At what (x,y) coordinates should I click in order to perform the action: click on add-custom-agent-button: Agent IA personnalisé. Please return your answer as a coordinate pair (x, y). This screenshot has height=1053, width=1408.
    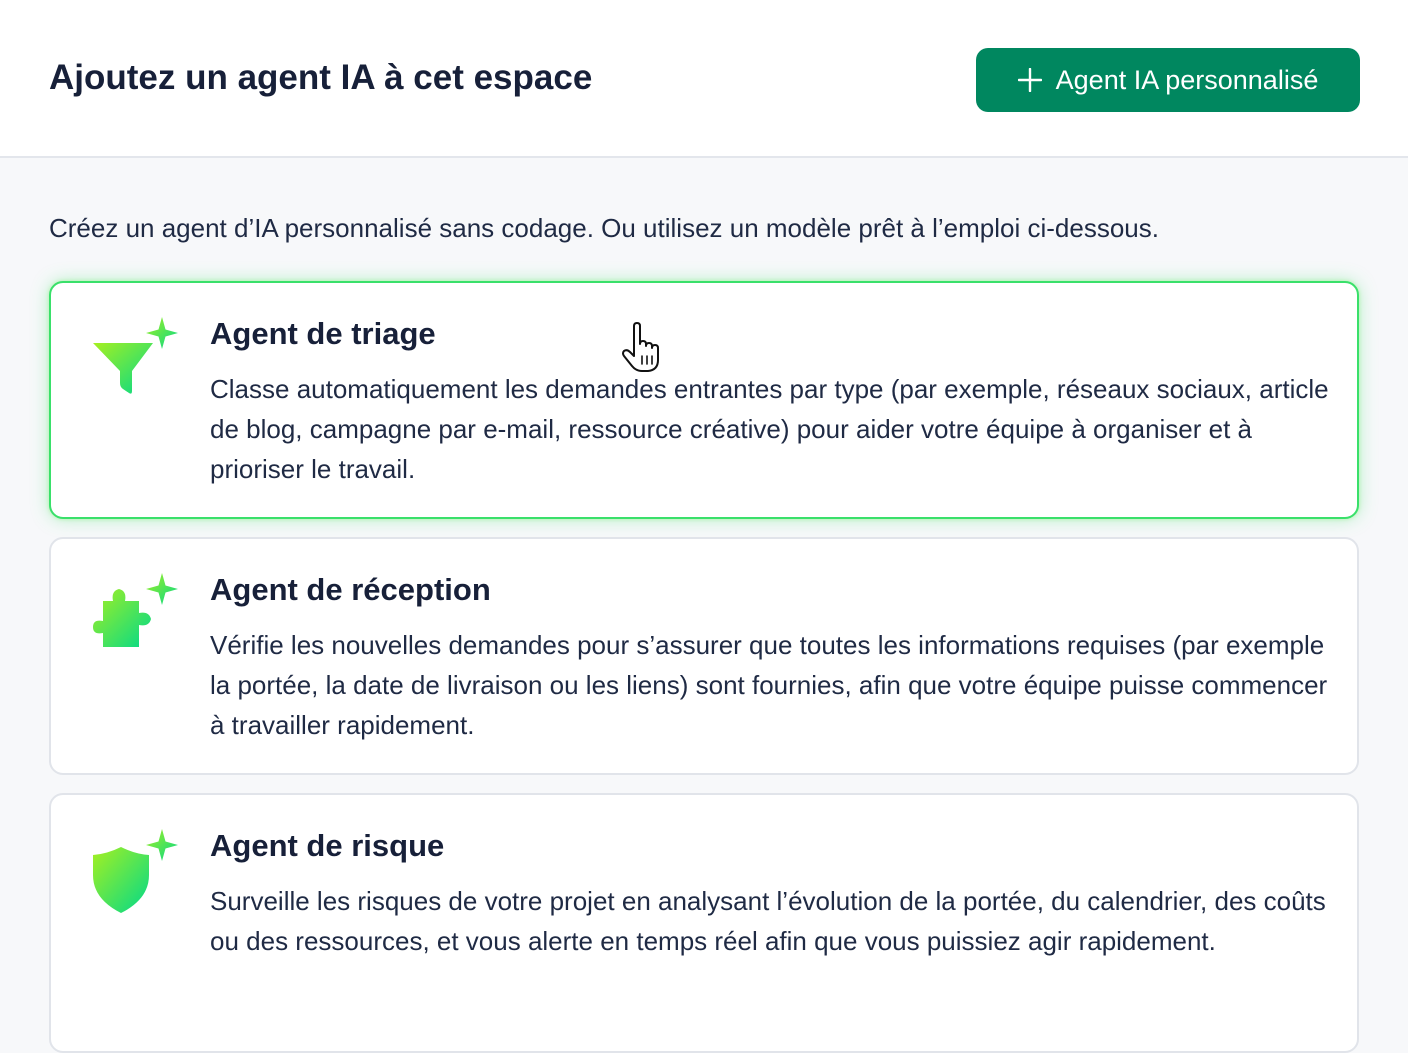
    Looking at the image, I should click on (1168, 80).